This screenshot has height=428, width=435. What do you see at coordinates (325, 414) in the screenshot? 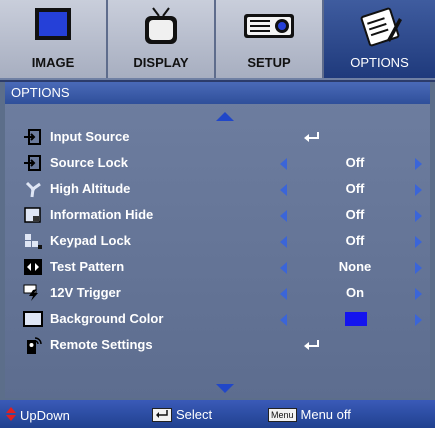
I see `menu-off-label: Menu off` at bounding box center [325, 414].